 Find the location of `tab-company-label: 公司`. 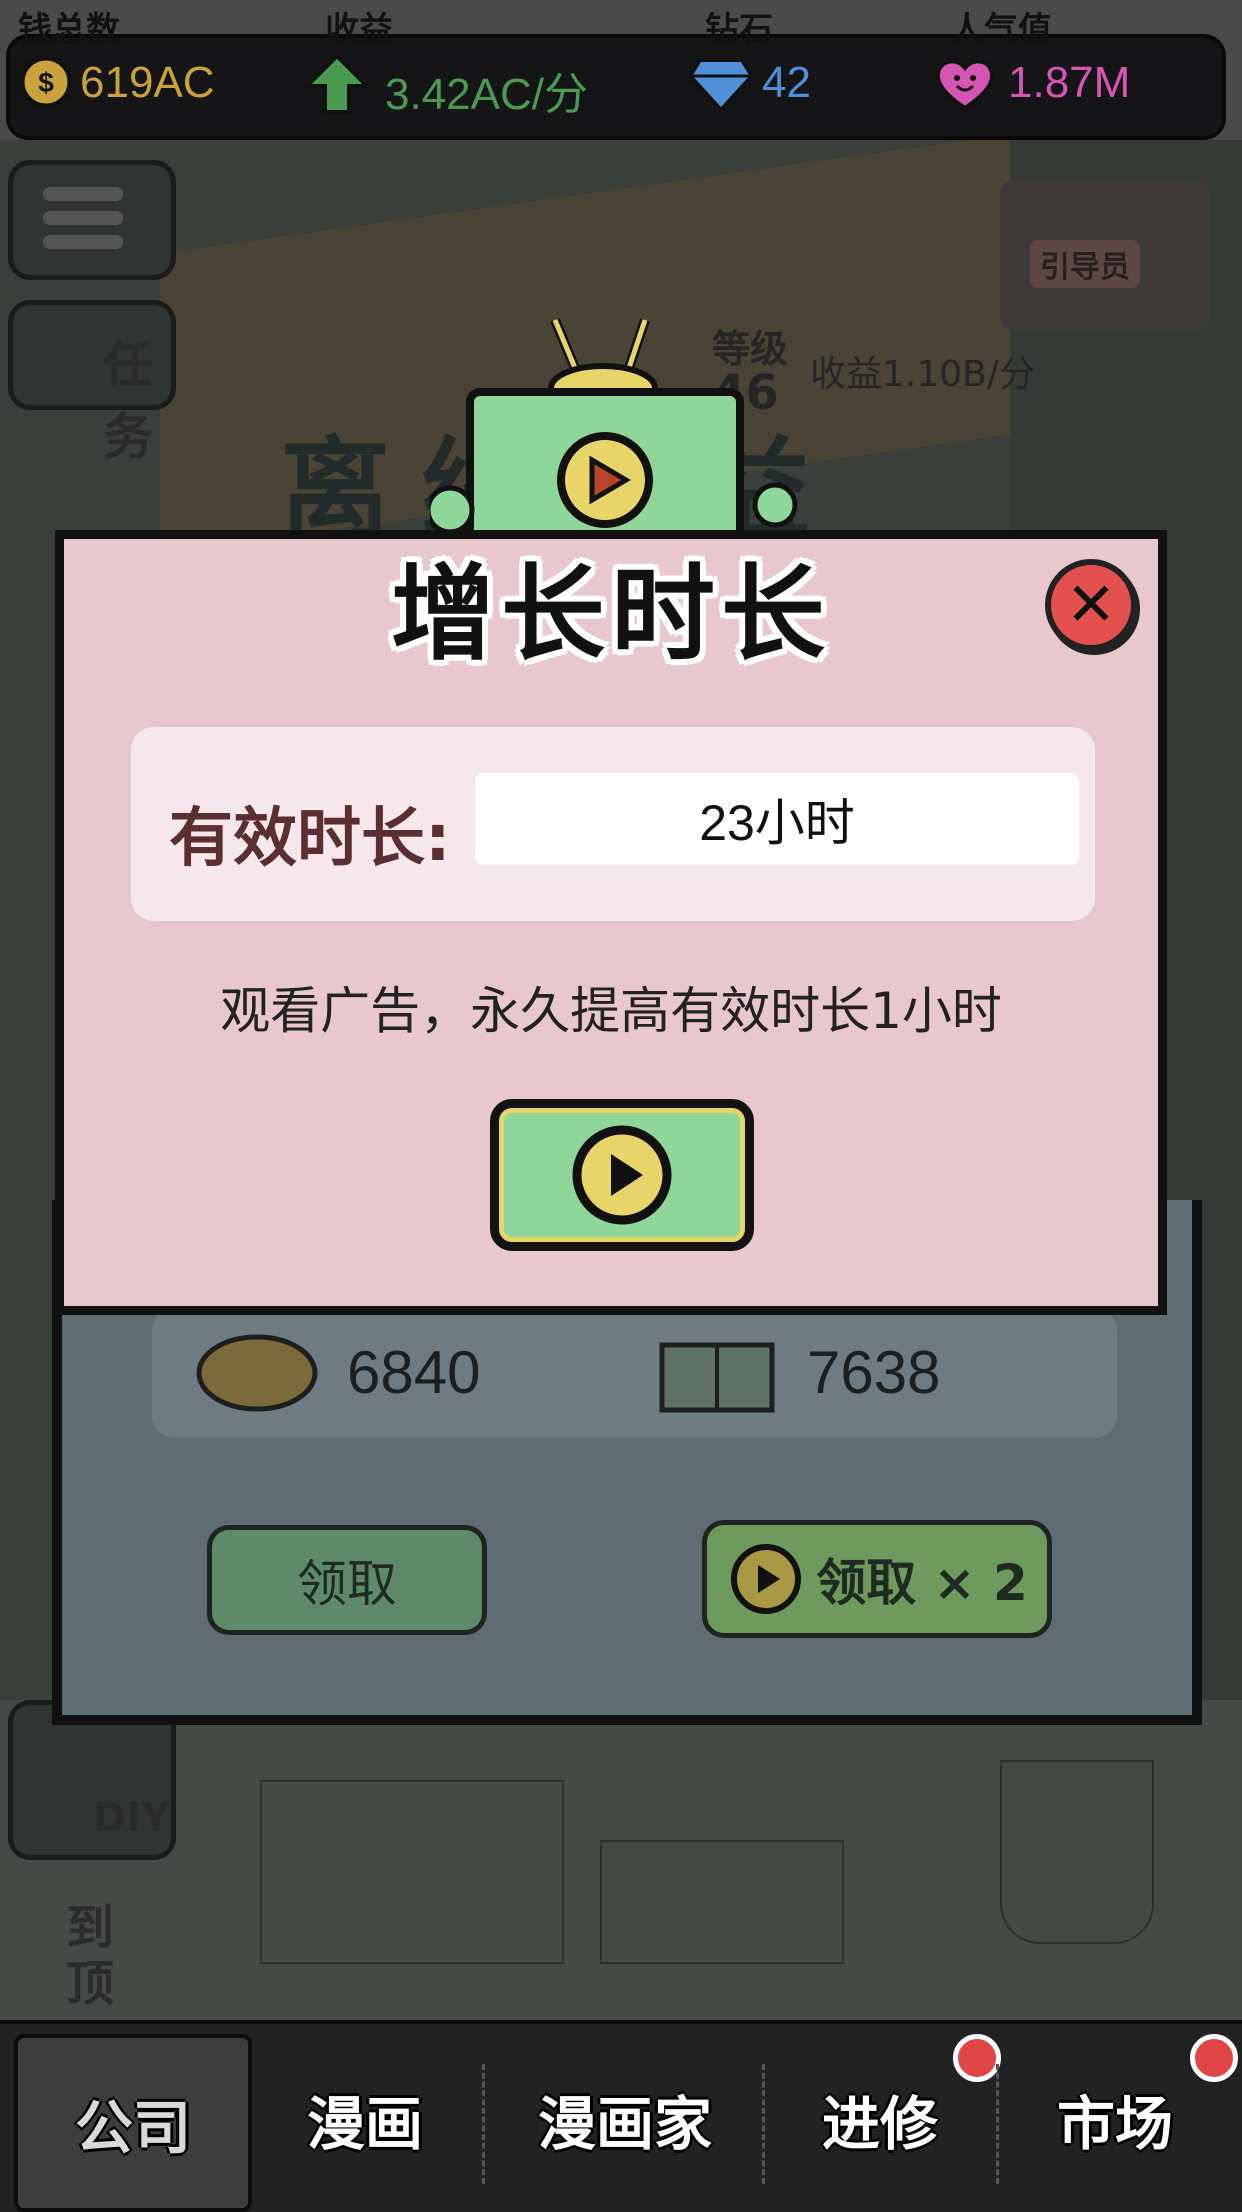

tab-company-label: 公司 is located at coordinates (132, 2128).